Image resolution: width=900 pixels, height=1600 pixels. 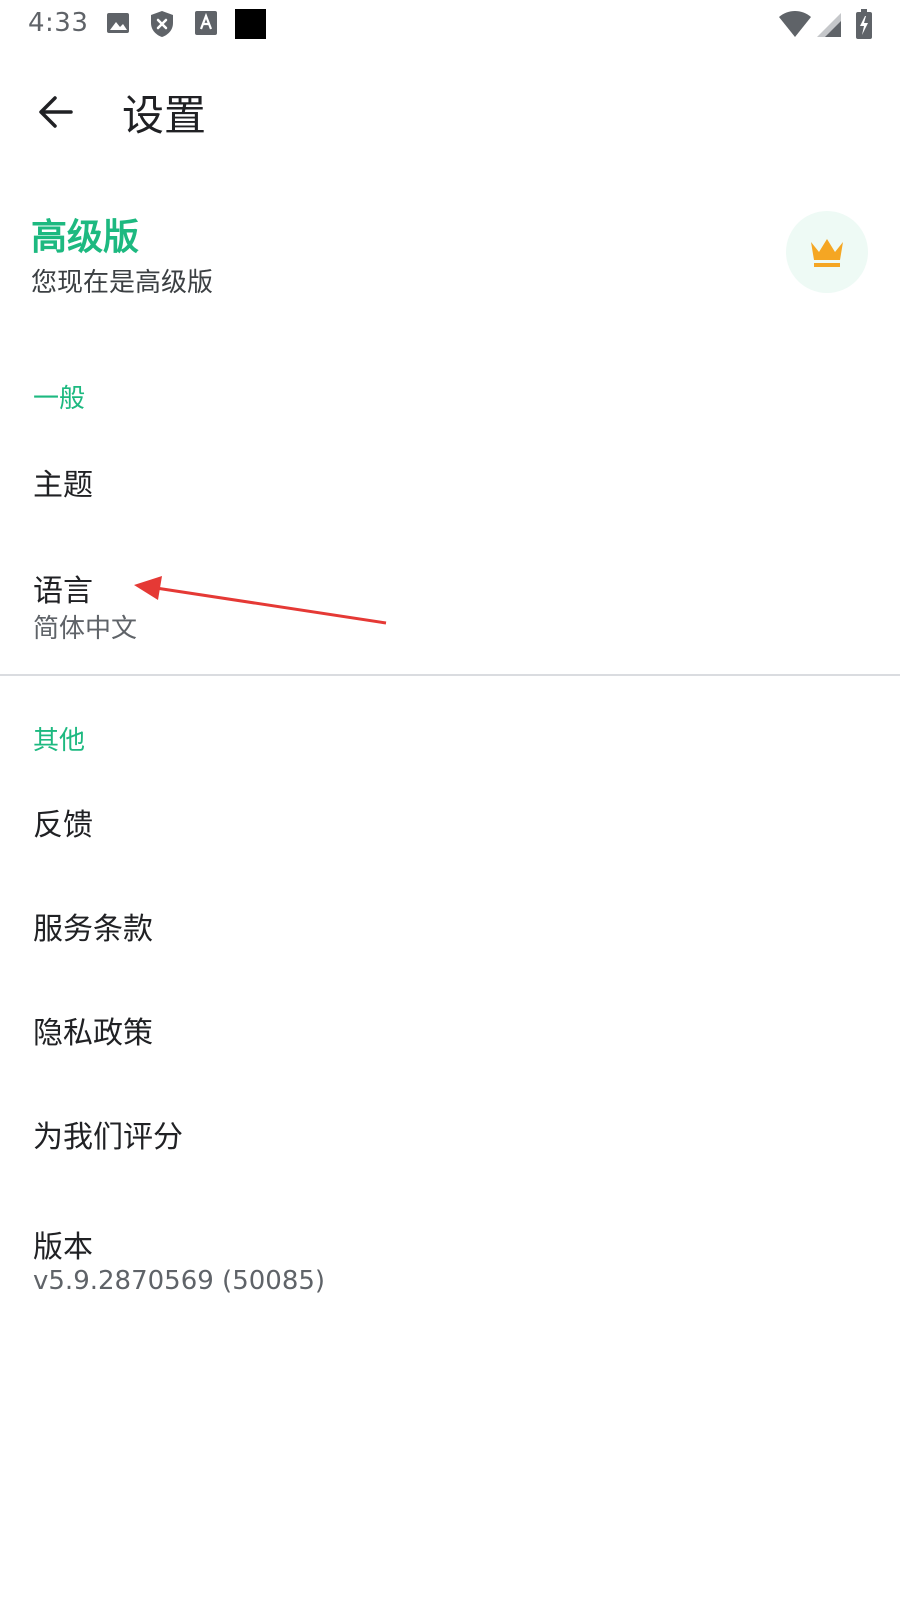 What do you see at coordinates (179, 1281) in the screenshot?
I see `version-value: v5.9.2870569 (50085)` at bounding box center [179, 1281].